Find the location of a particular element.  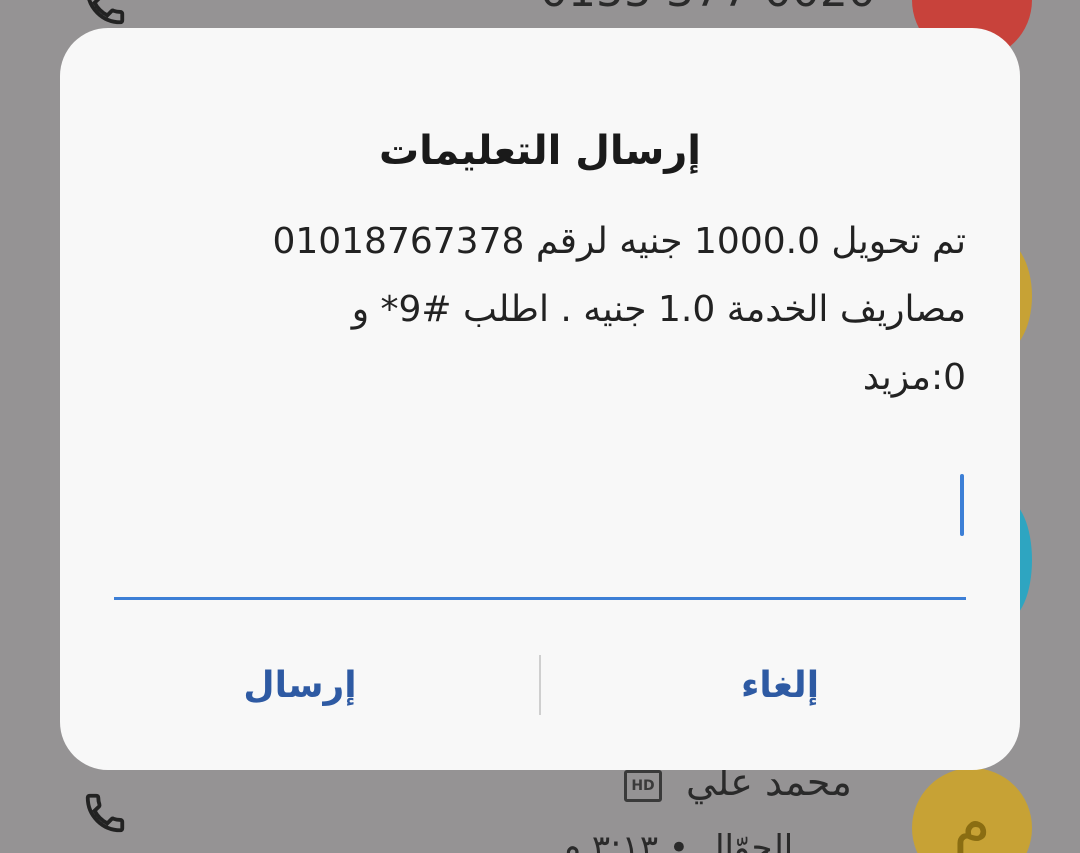

message-line: مصاريف الخدمة 1.0 جنيه . اطلب #9* و is located at coordinates (658, 309).